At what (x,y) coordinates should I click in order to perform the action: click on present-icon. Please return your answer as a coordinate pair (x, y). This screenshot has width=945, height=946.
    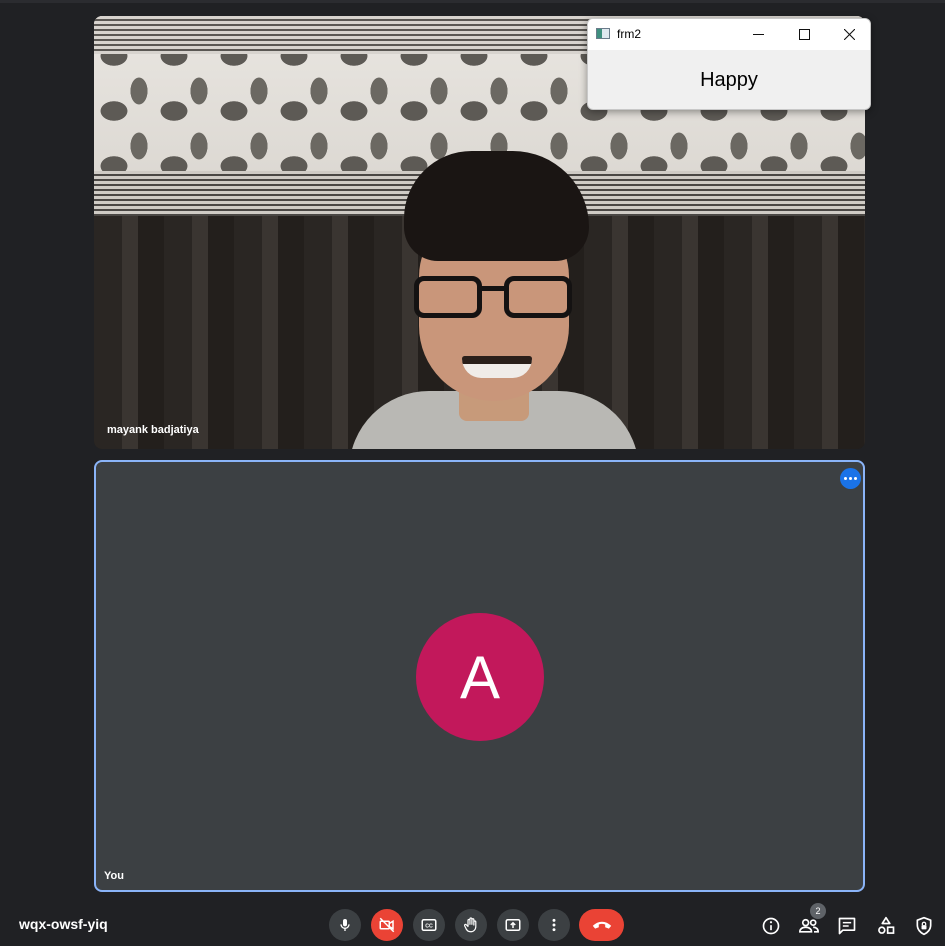
    Looking at the image, I should click on (513, 925).